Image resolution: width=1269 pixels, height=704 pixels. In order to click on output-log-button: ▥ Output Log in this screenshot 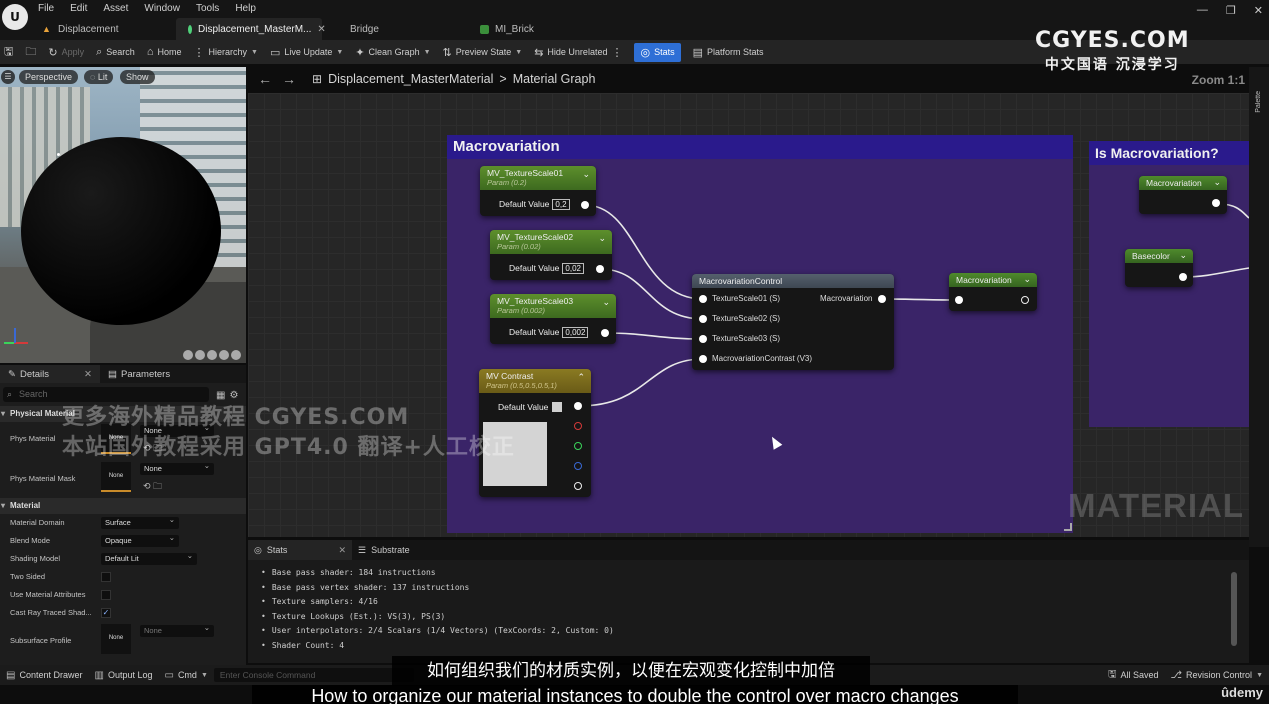, I will do `click(123, 675)`.